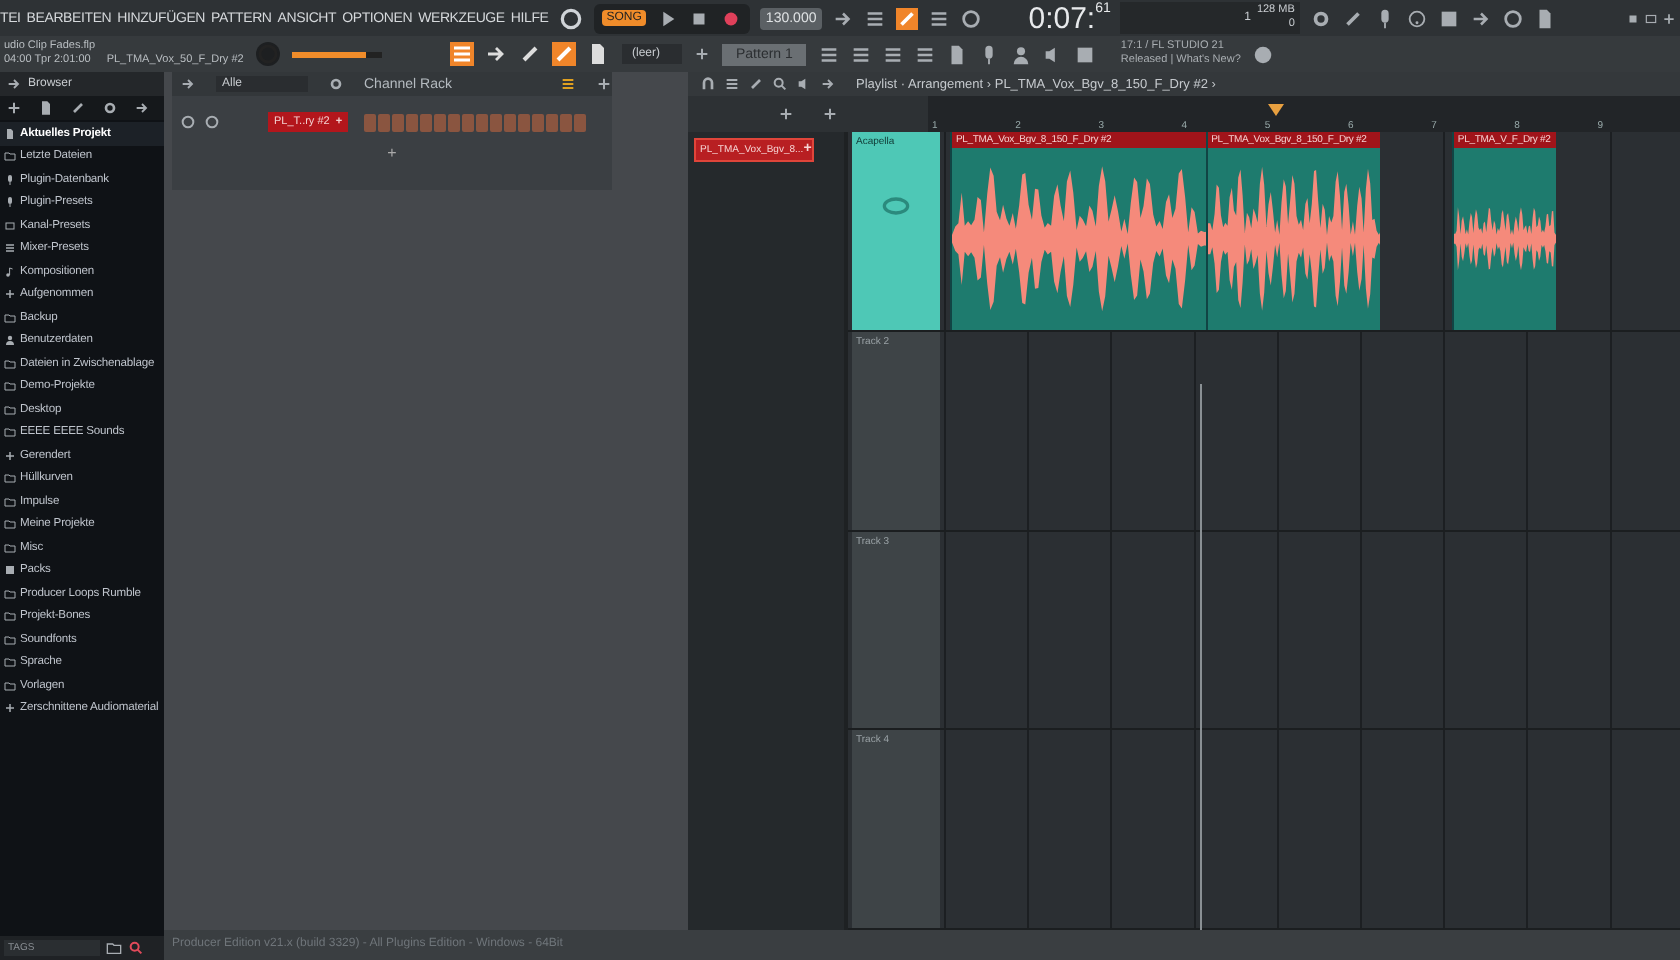  Describe the element at coordinates (188, 122) in the screenshot. I see `pan-knob-icon` at that location.